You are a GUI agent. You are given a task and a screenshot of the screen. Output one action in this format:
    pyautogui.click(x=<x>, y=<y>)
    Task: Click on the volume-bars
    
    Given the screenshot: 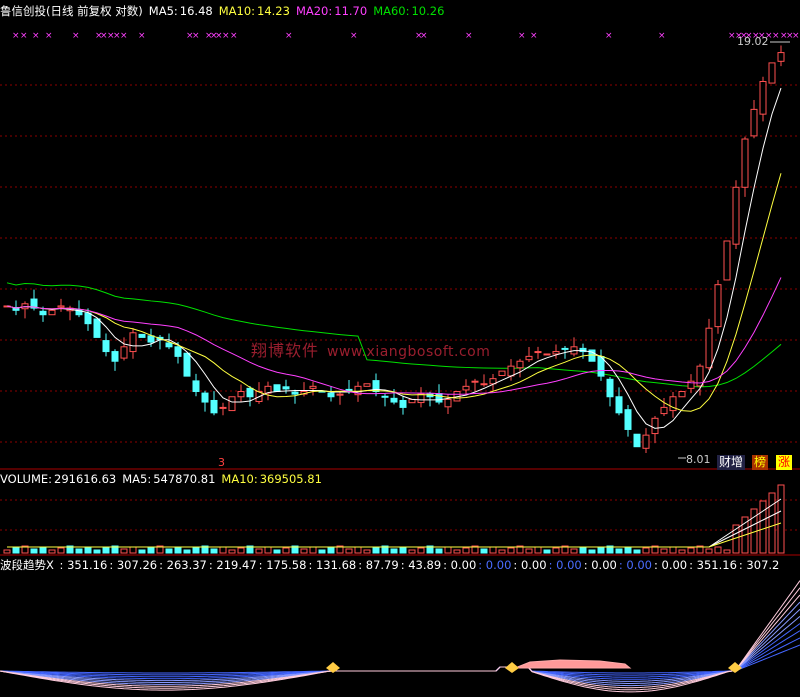 What is the action you would take?
    pyautogui.click(x=394, y=519)
    